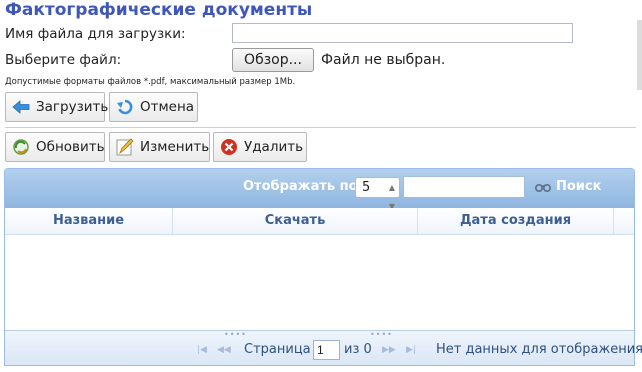 This screenshot has width=642, height=372. What do you see at coordinates (411, 350) in the screenshot?
I see `last-page-icon: ▶|` at bounding box center [411, 350].